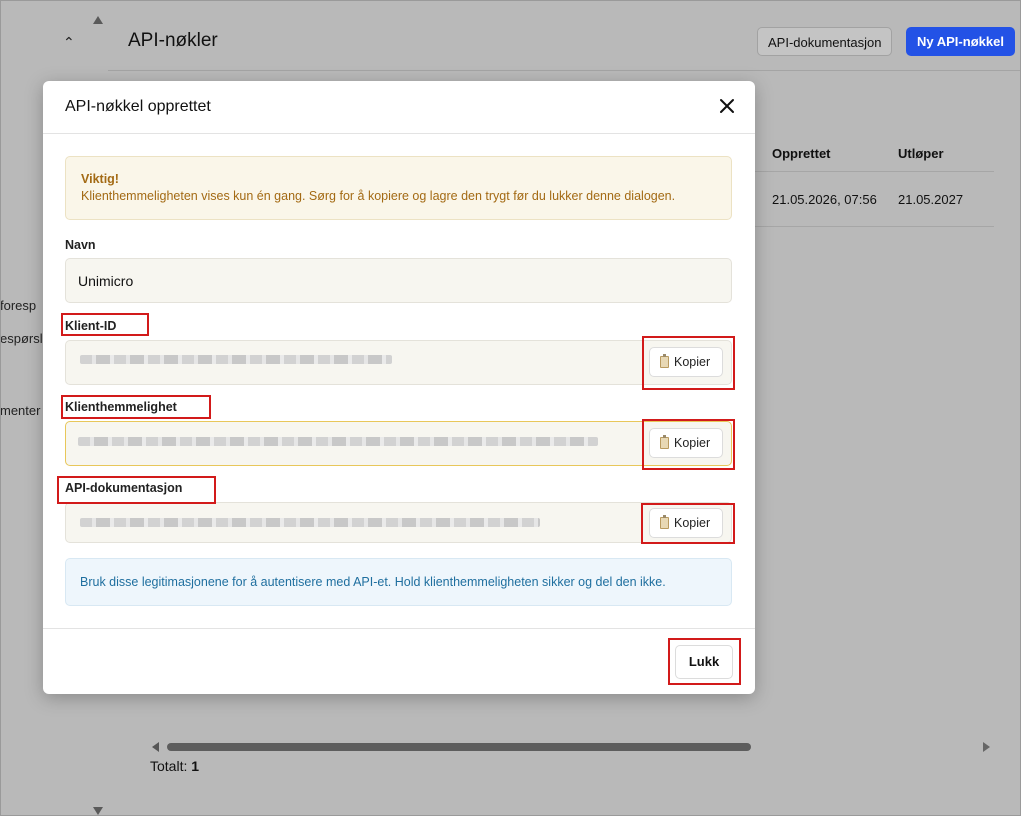  What do you see at coordinates (106, 281) in the screenshot?
I see `name-value: Unimicro` at bounding box center [106, 281].